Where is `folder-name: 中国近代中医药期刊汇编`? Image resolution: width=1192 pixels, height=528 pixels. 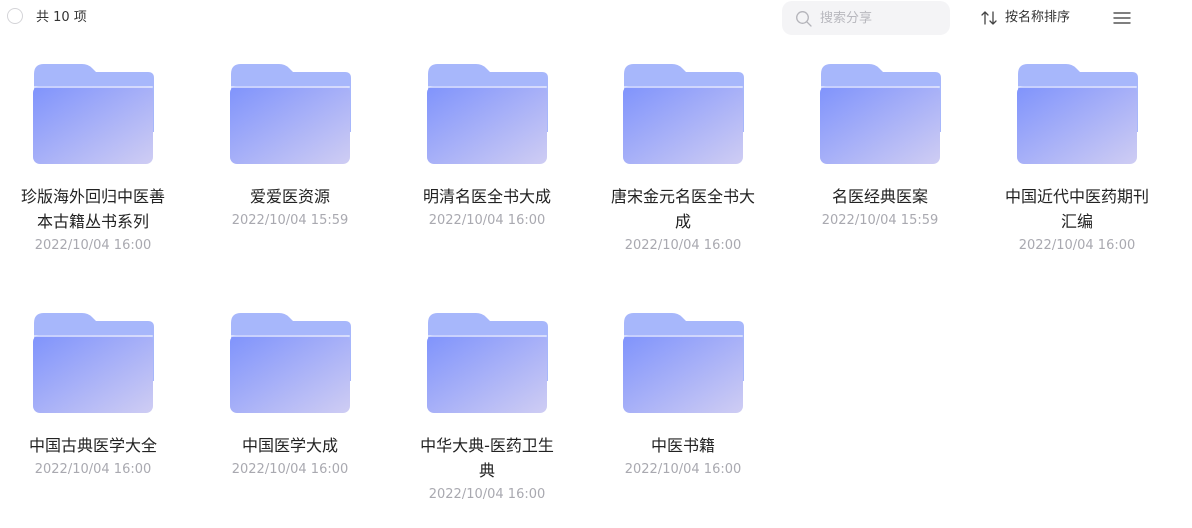
folder-name: 中国近代中医药期刊汇编 is located at coordinates (1076, 209).